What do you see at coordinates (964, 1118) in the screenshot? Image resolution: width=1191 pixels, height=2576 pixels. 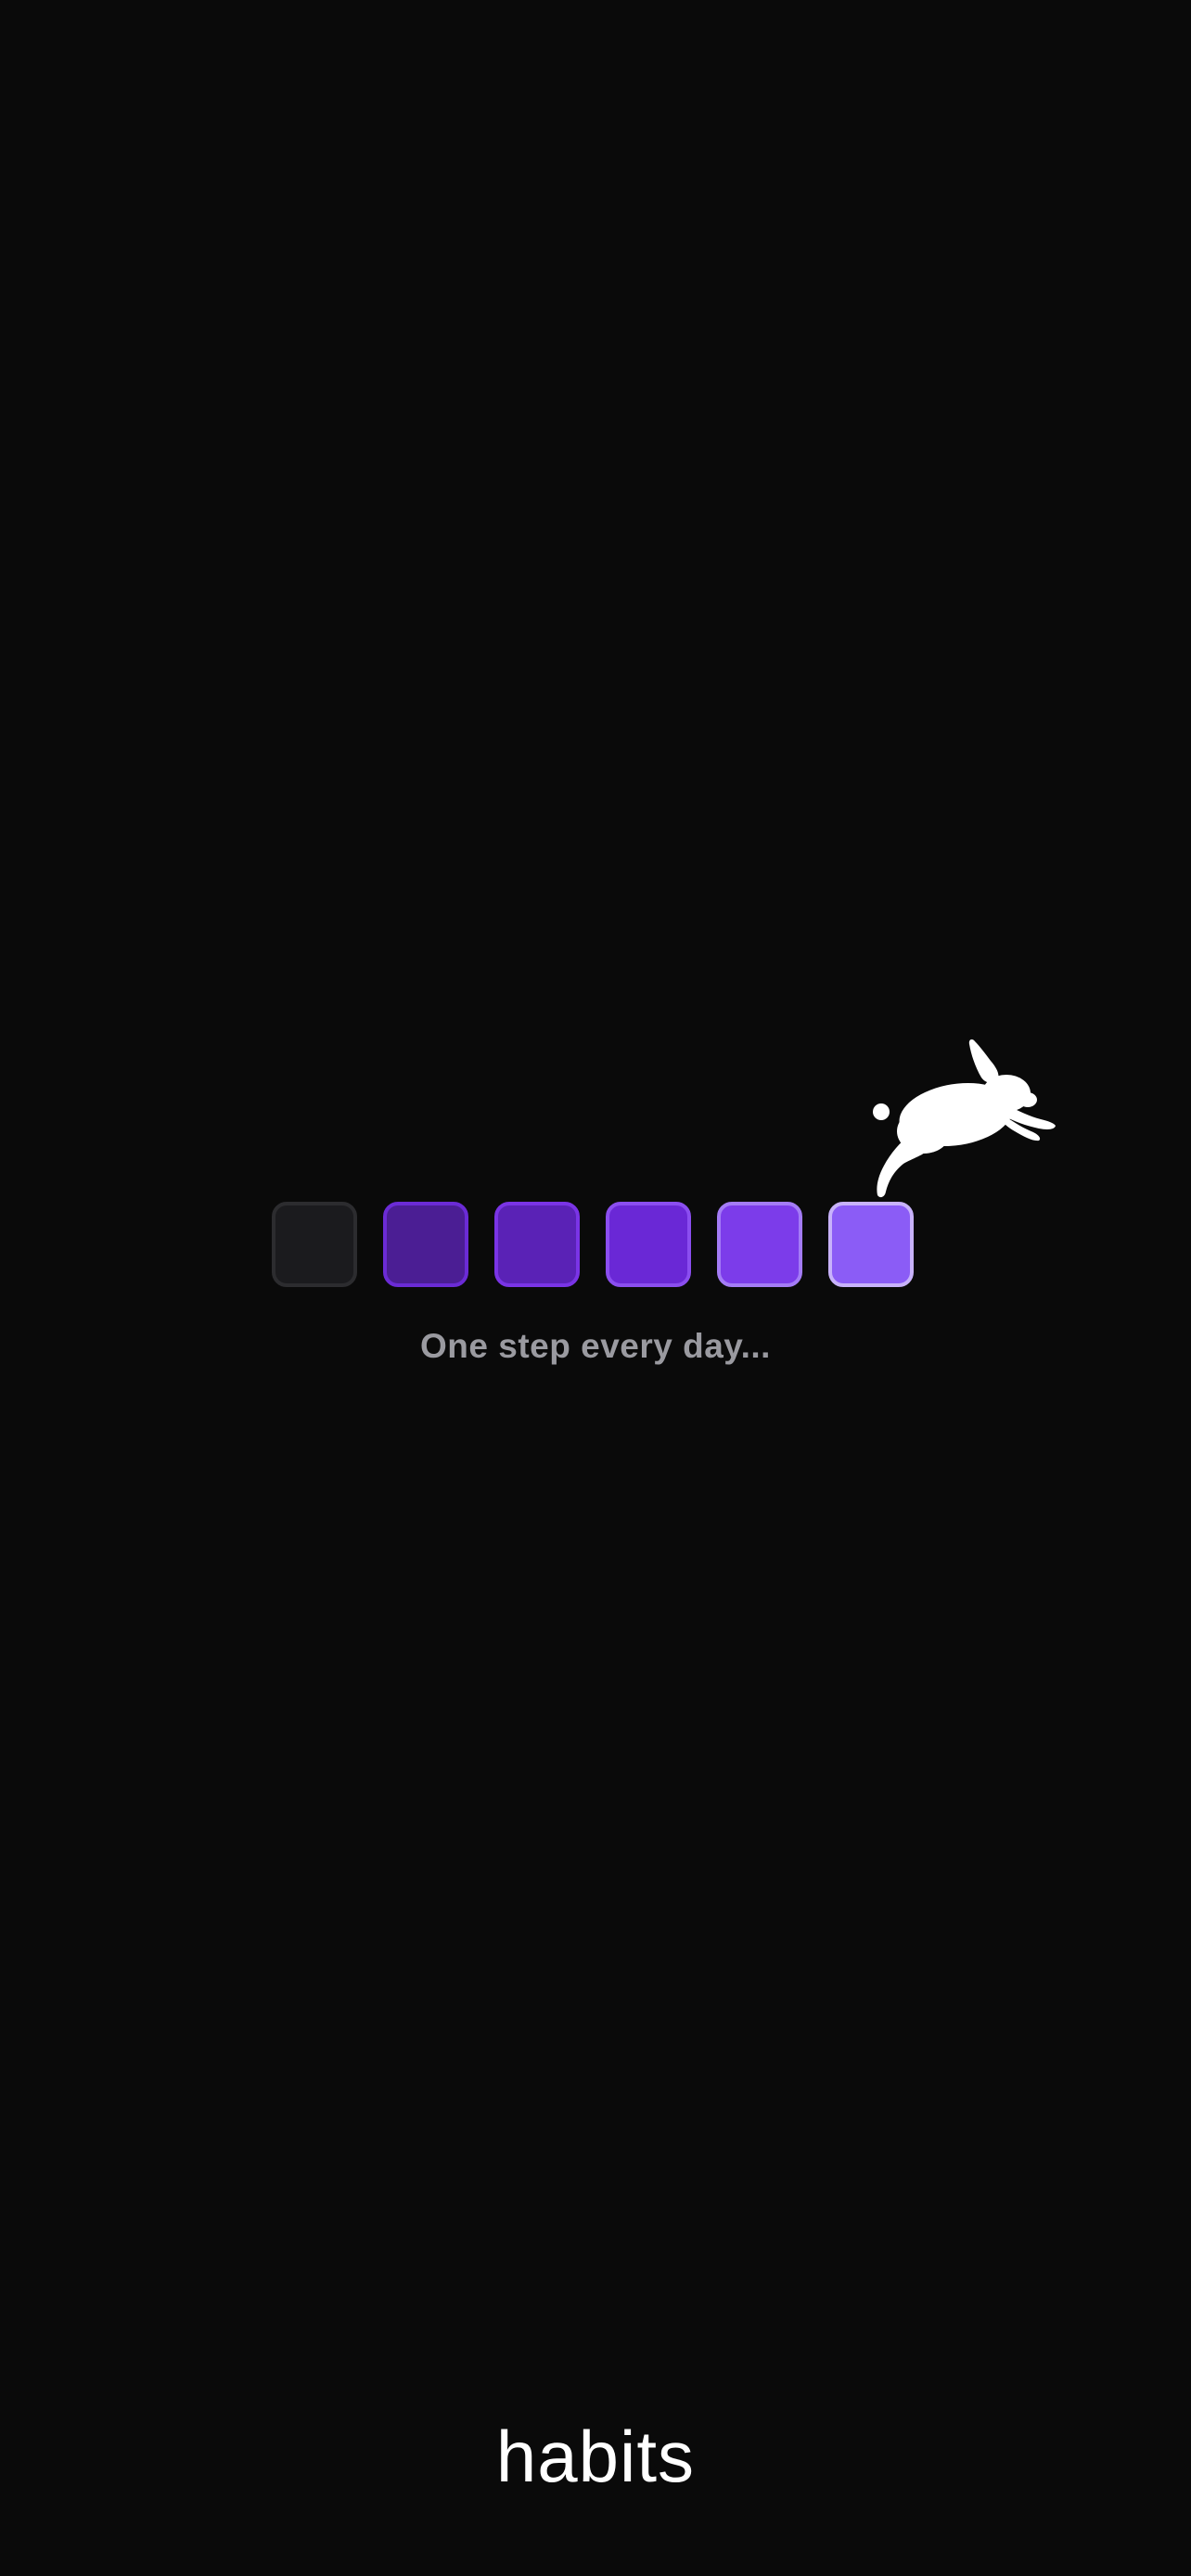 I see `rabbit-icon` at bounding box center [964, 1118].